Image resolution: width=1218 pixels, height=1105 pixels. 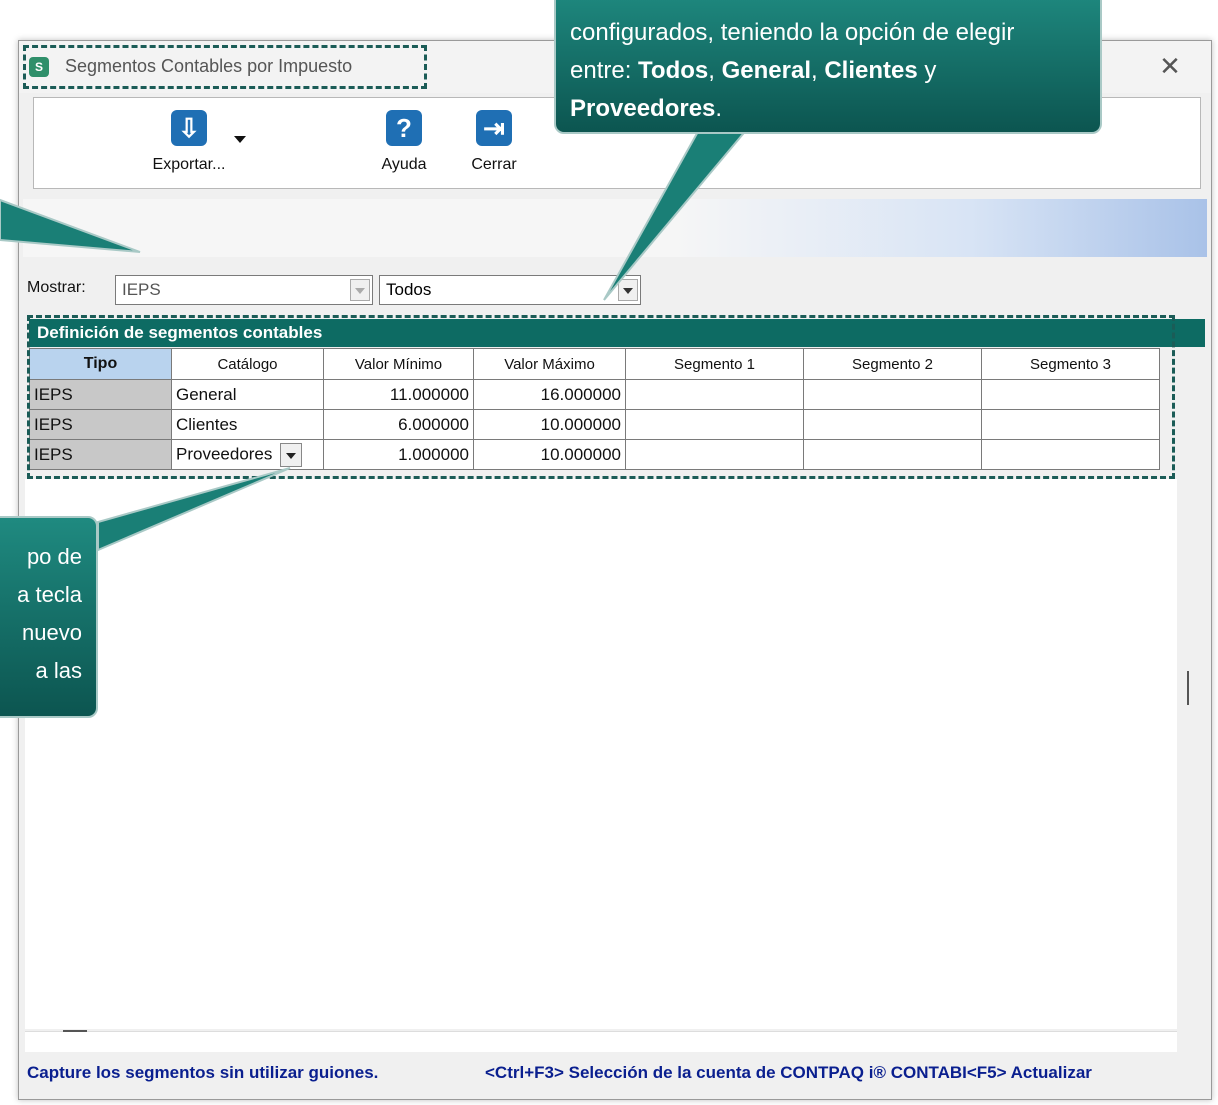 I want to click on callout-top-prefix: entre:, so click(x=601, y=70).